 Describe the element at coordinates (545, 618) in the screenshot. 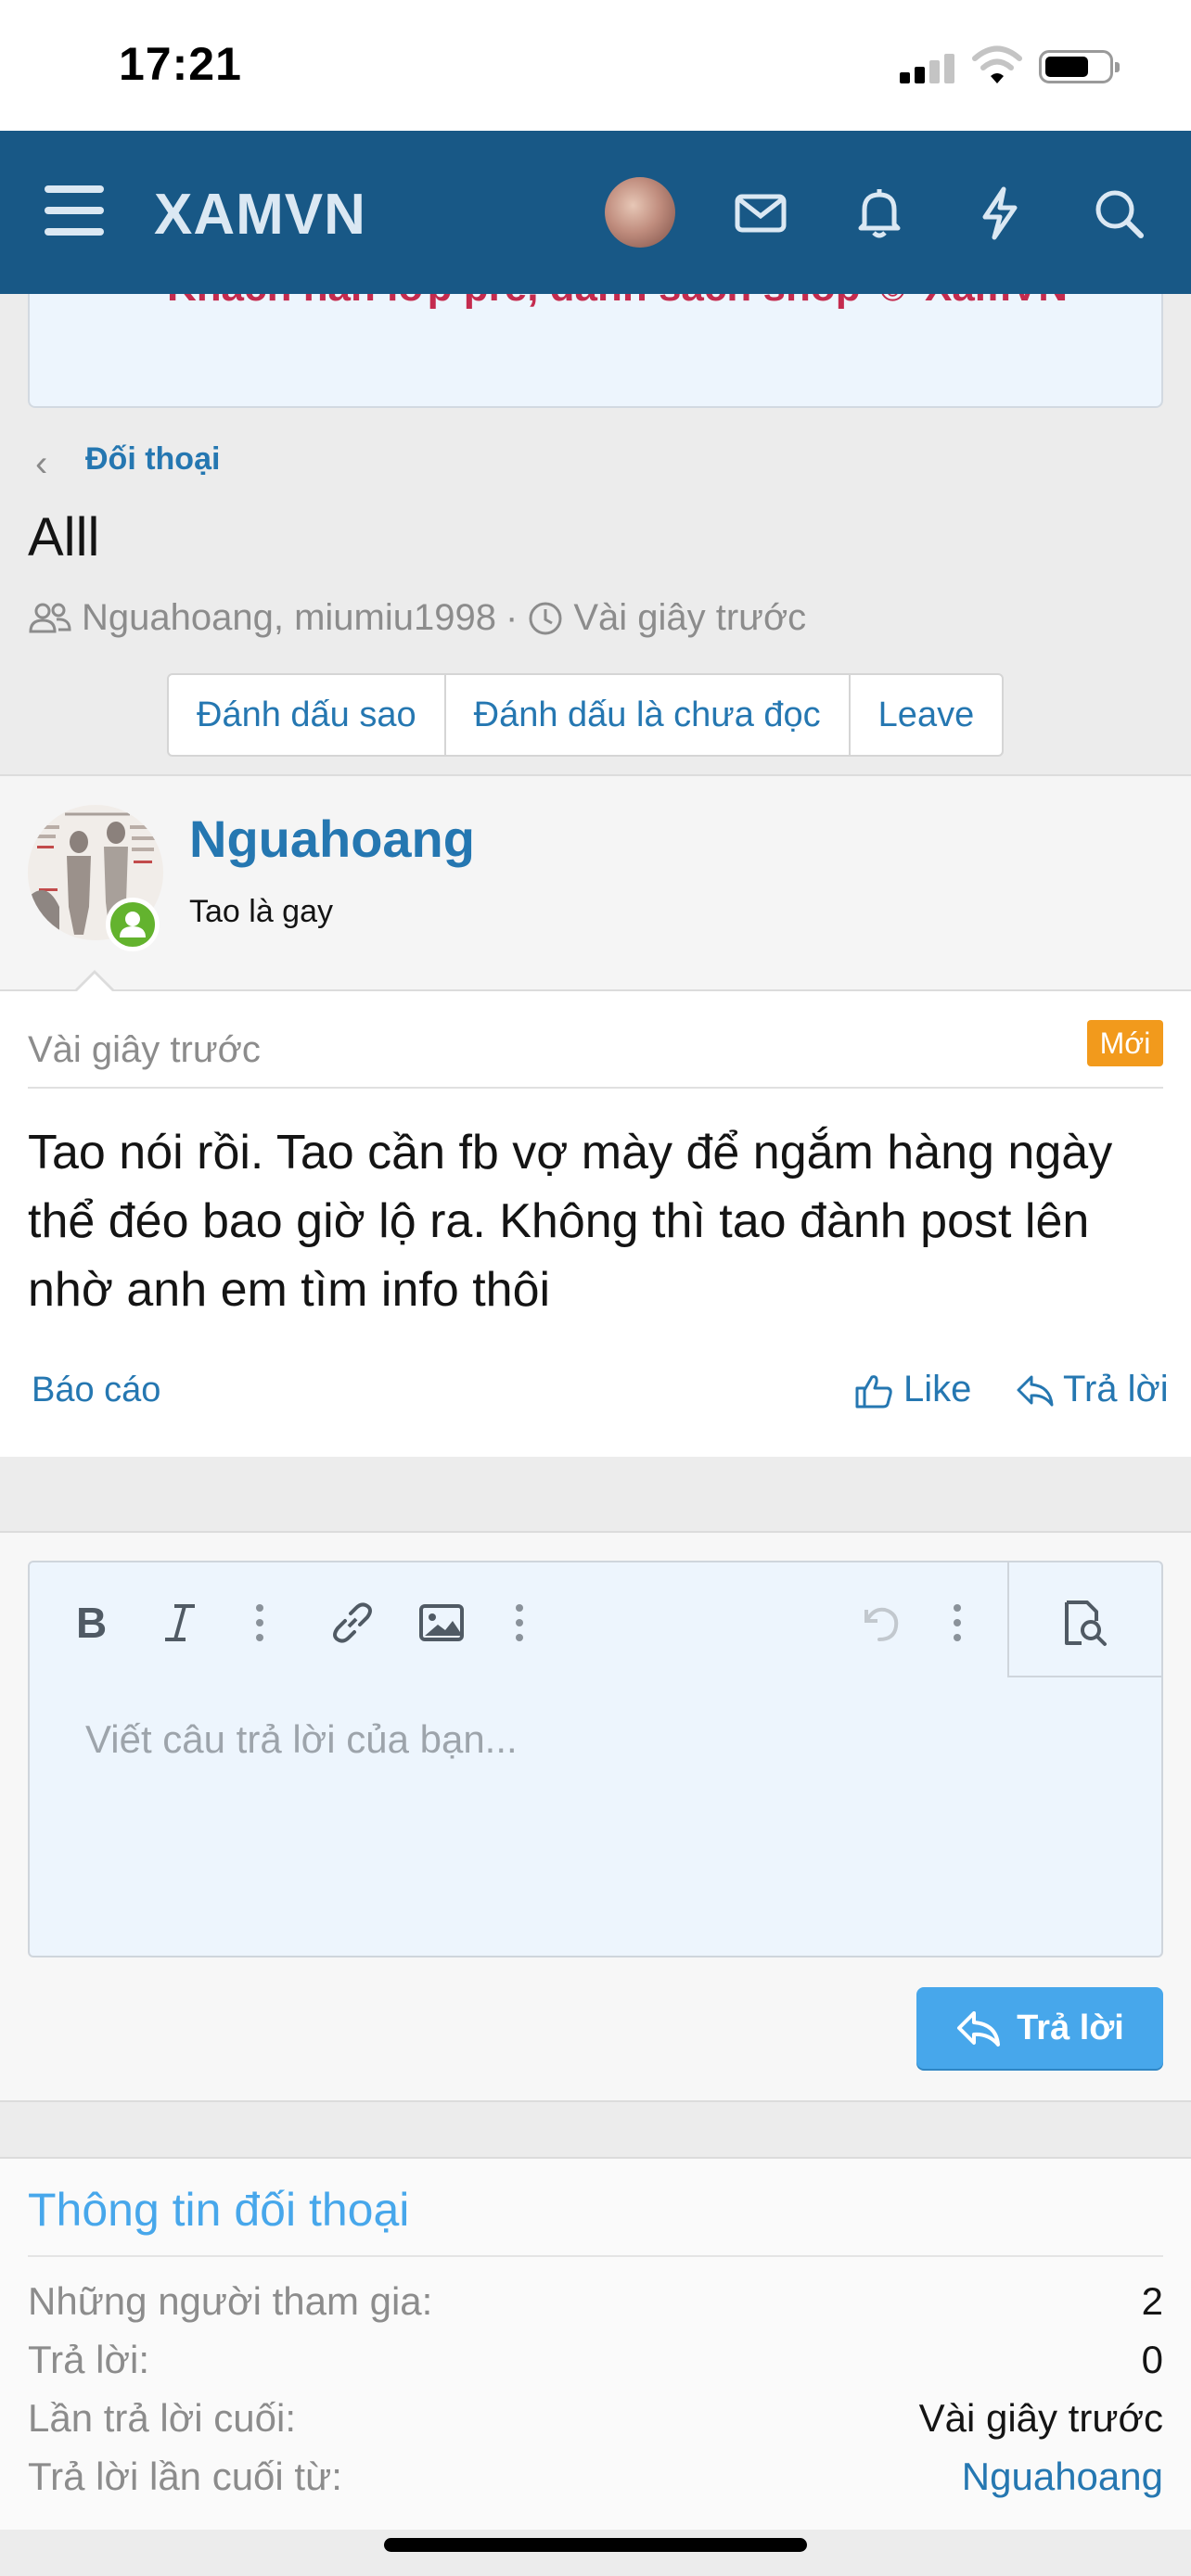

I see `clock-icon` at that location.